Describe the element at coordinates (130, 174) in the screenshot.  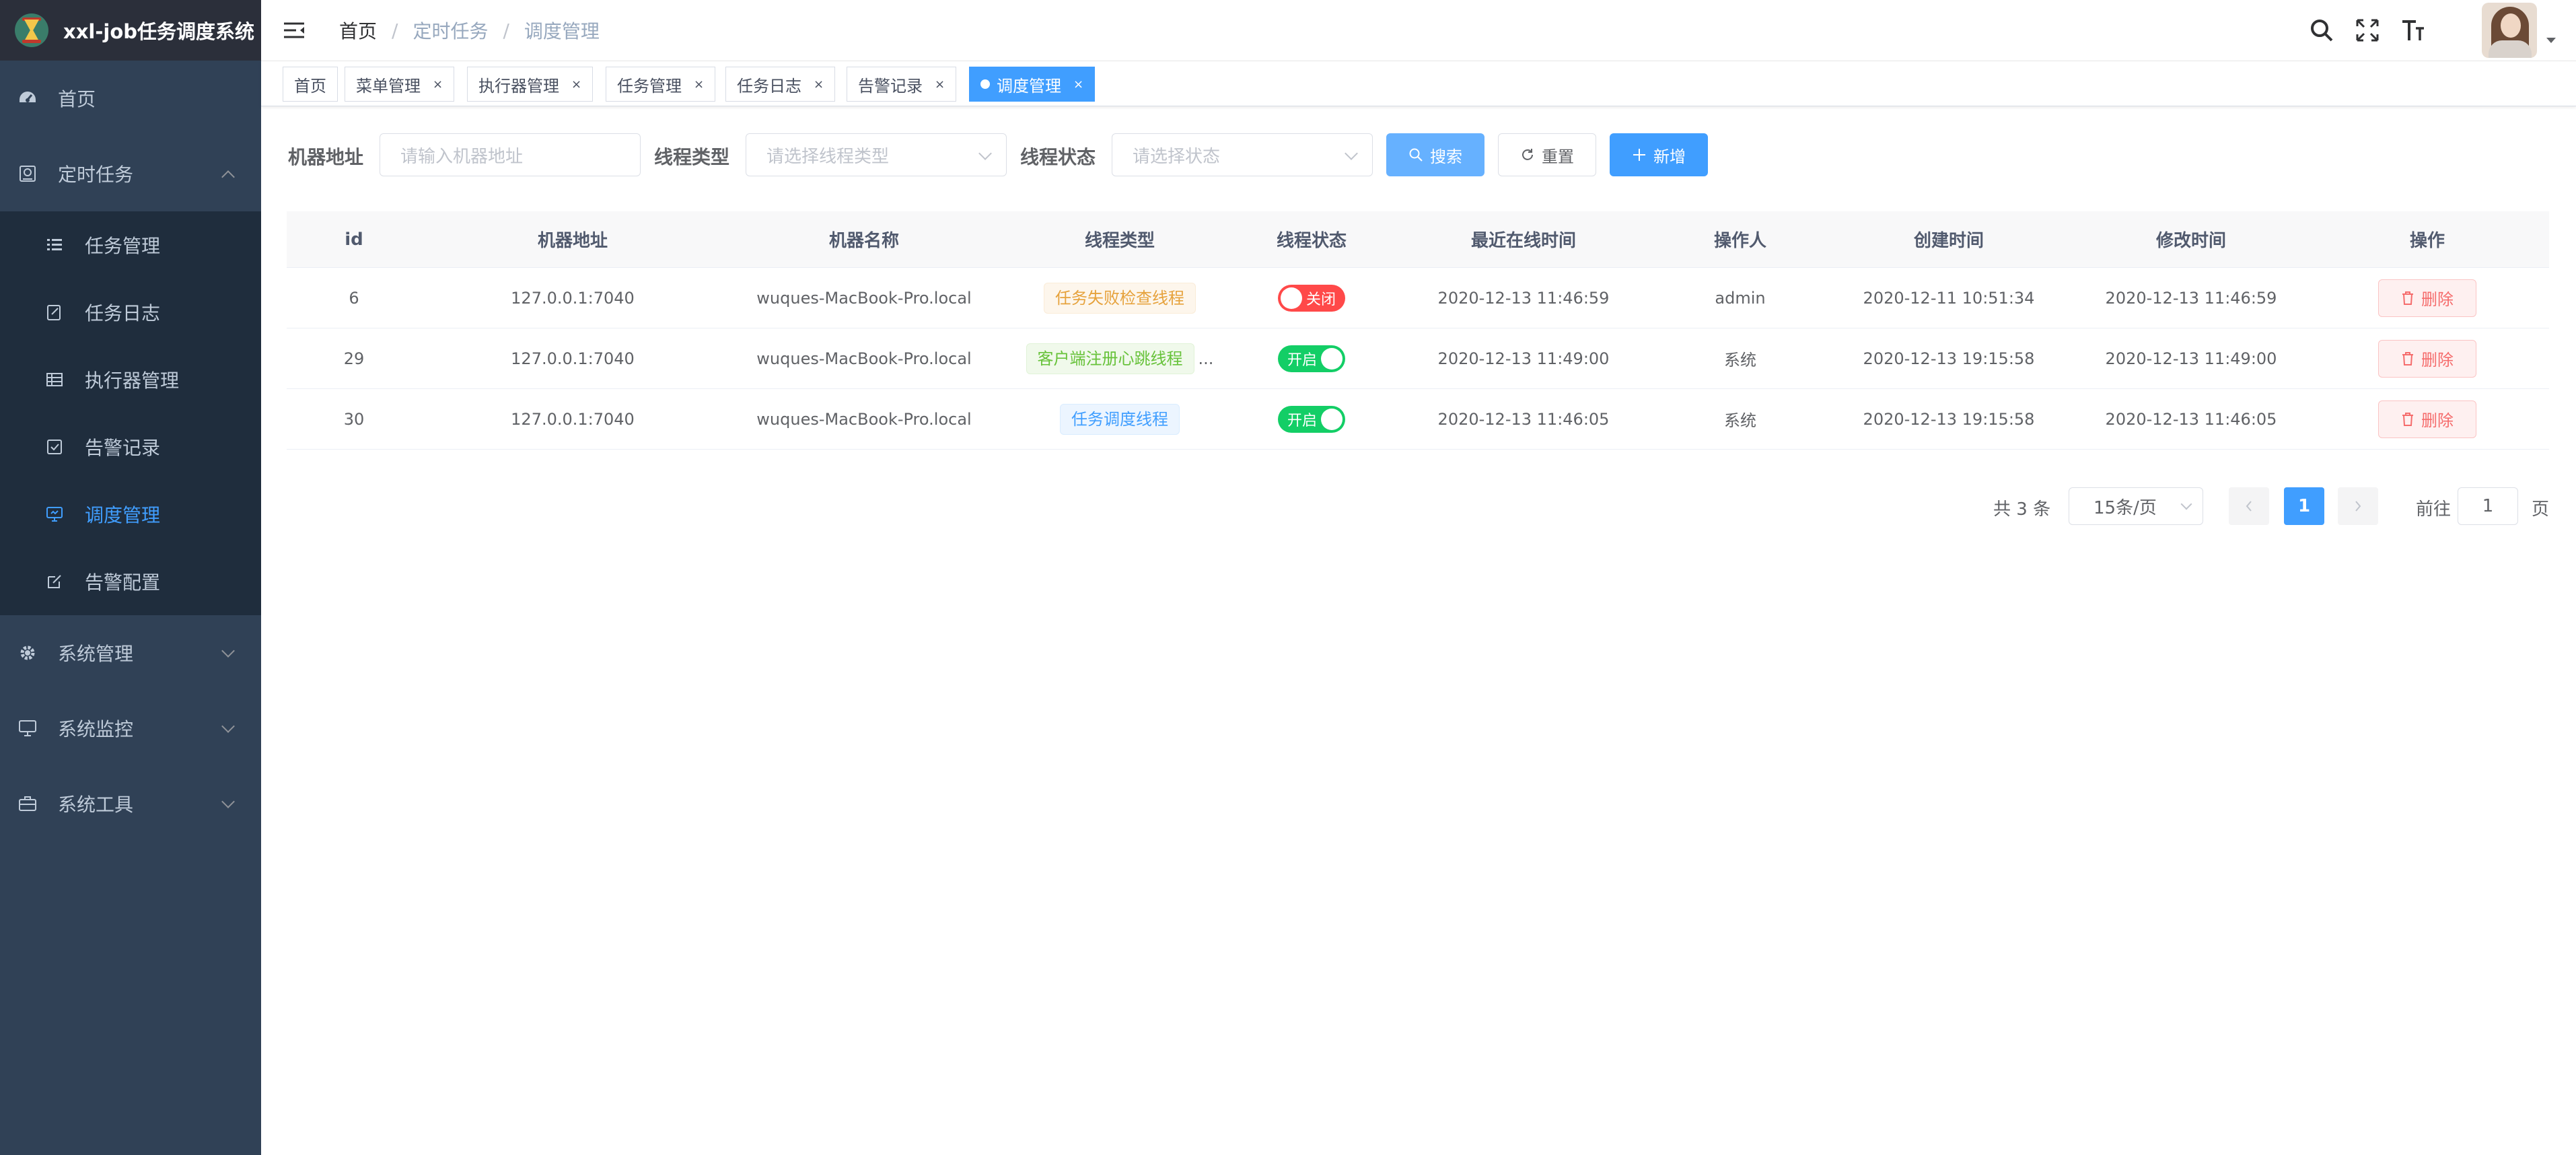
I see `sidebar-item-scheduled-tasks: 定时任务` at that location.